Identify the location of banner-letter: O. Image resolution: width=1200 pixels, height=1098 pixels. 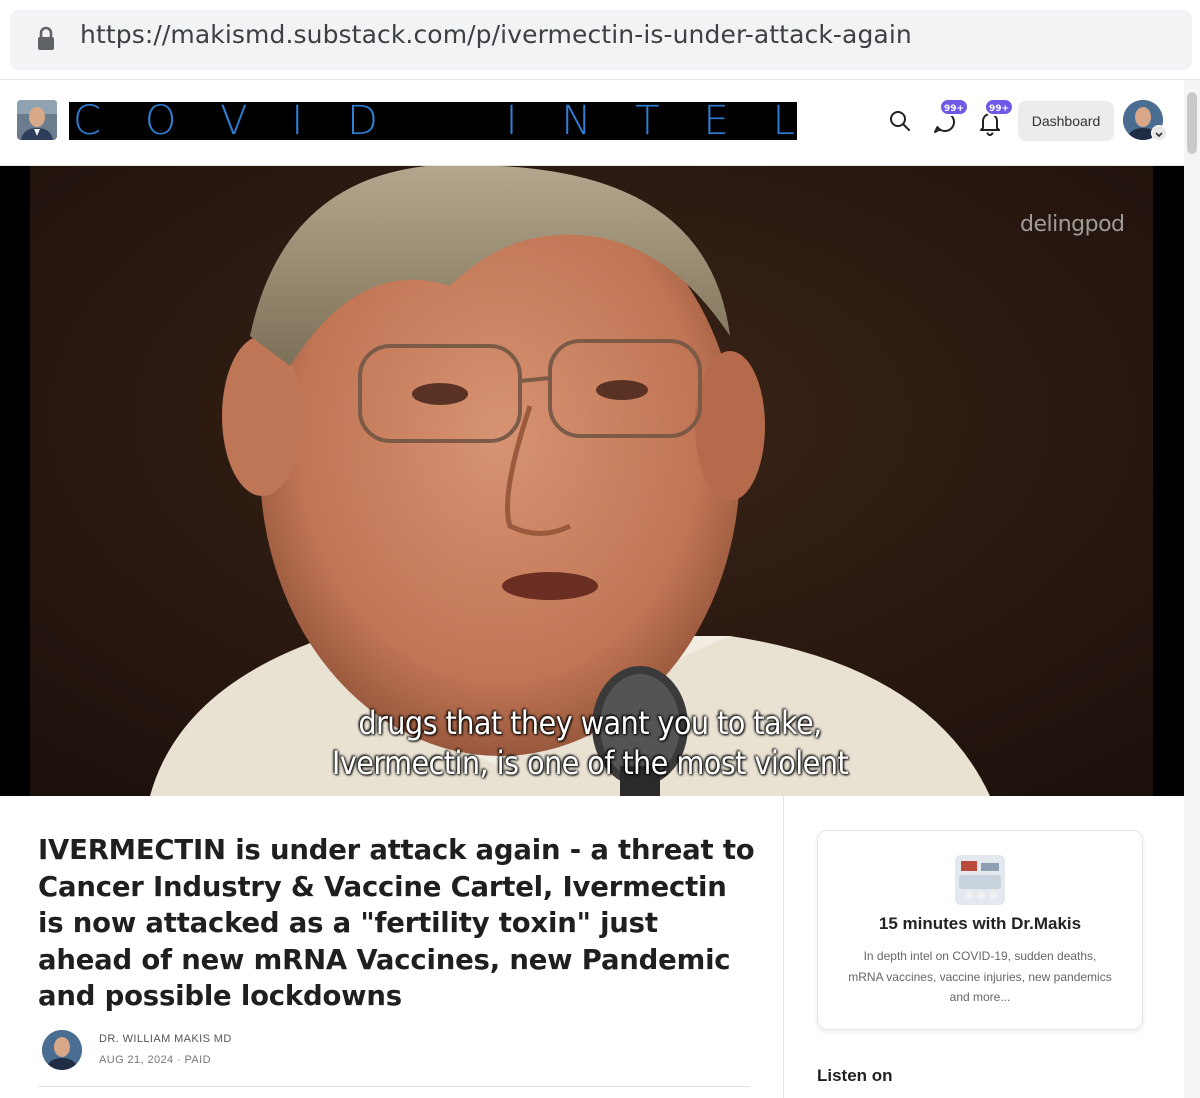
(160, 121).